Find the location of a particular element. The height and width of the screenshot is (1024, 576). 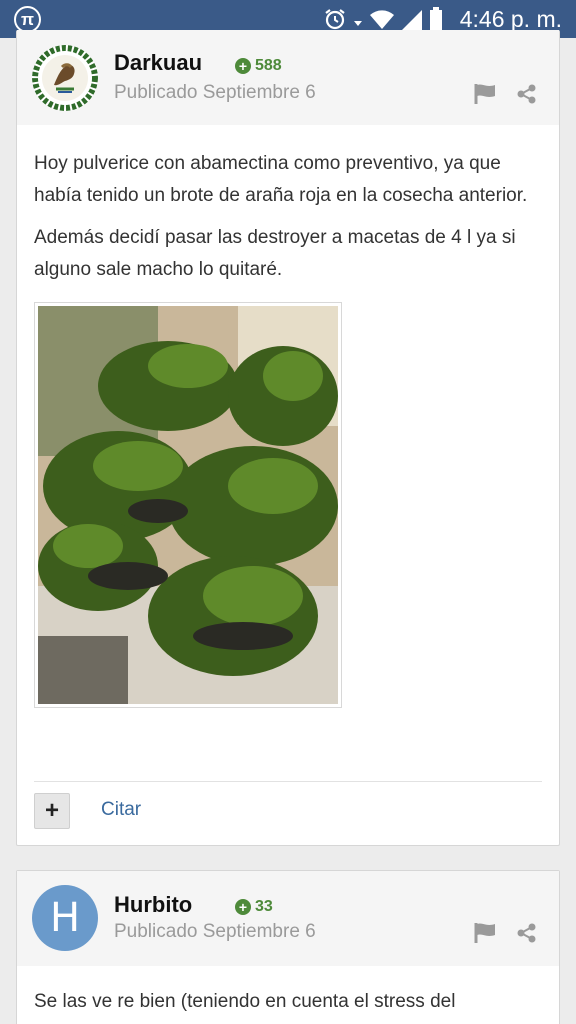

author-name: Hurbito is located at coordinates (153, 905).